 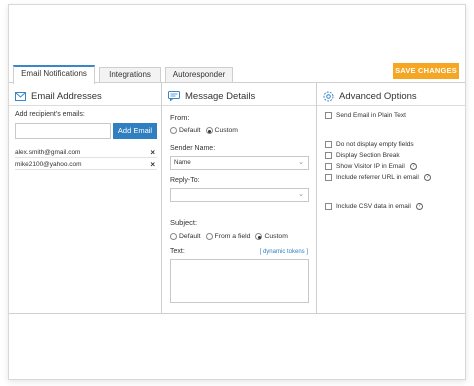 I want to click on email-addresses-header: Email Addresses, so click(x=58, y=96).